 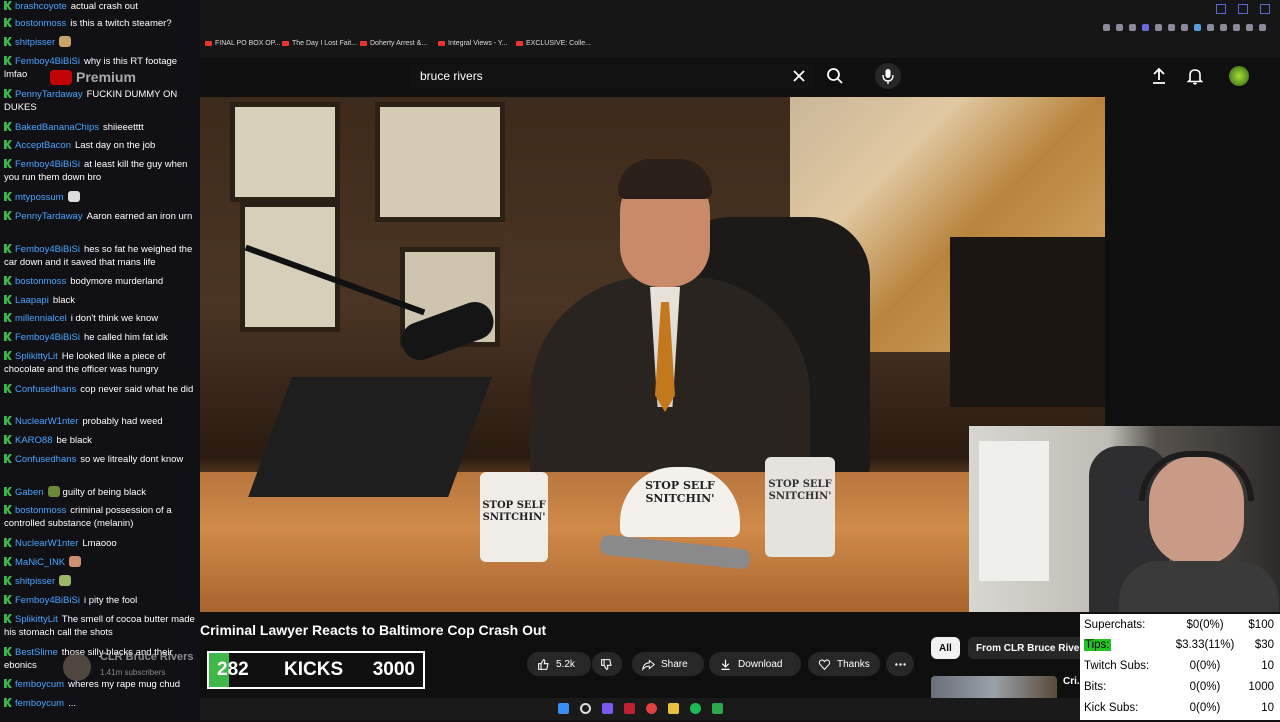 I want to click on microphone-icon, so click(x=888, y=76).